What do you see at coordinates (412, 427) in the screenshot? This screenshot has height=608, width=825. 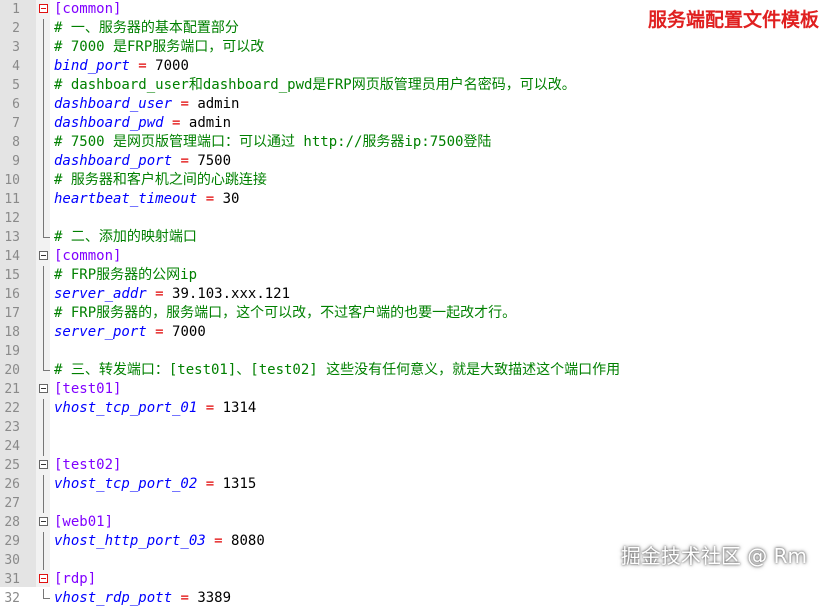 I see `code-line: 23` at bounding box center [412, 427].